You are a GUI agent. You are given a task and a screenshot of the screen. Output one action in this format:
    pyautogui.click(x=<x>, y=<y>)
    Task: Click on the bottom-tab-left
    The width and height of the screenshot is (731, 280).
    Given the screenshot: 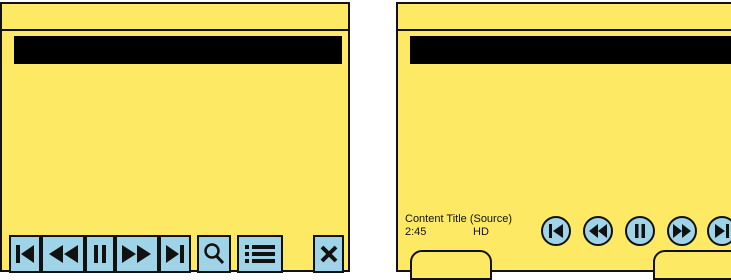 What is the action you would take?
    pyautogui.click(x=451, y=265)
    